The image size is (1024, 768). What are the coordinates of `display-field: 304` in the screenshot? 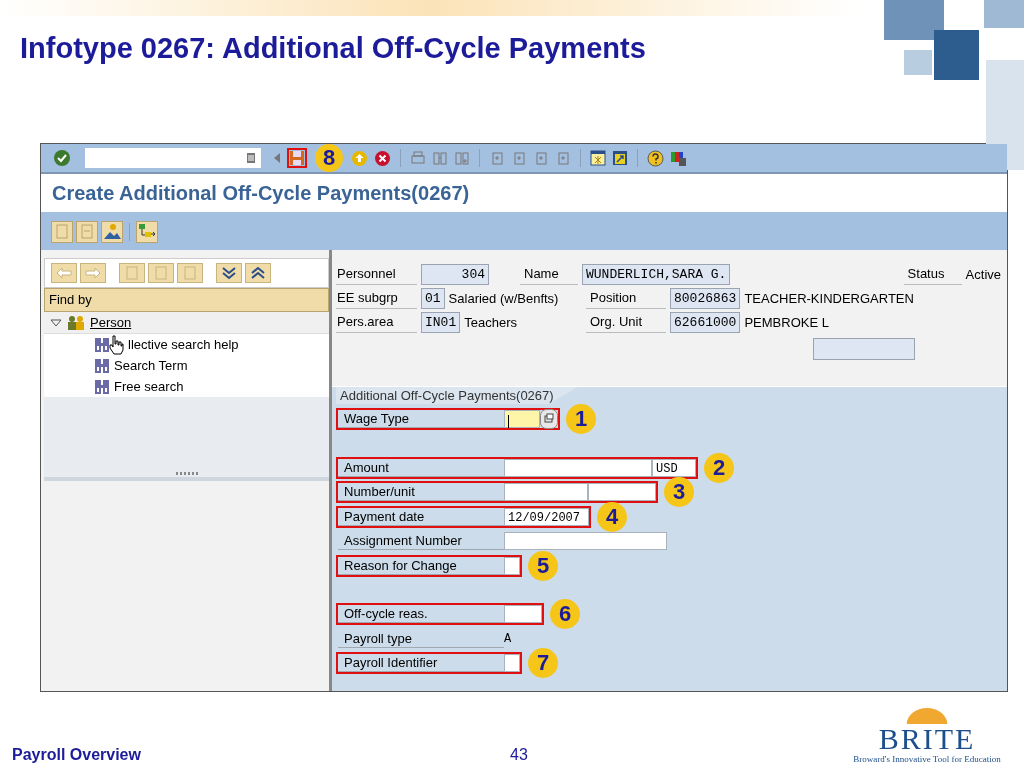 It's located at (455, 274).